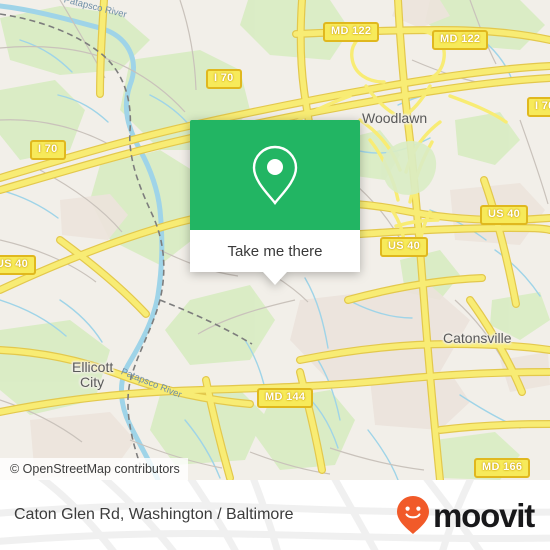 The height and width of the screenshot is (550, 550). I want to click on road-shield-md-166: MD 166, so click(502, 468).